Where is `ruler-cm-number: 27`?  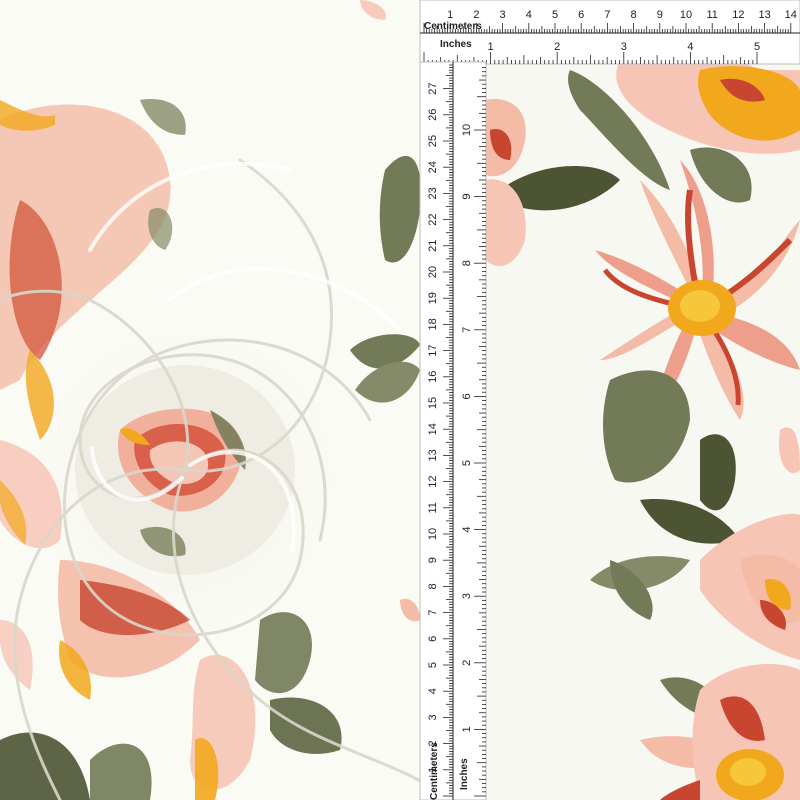 ruler-cm-number: 27 is located at coordinates (433, 88).